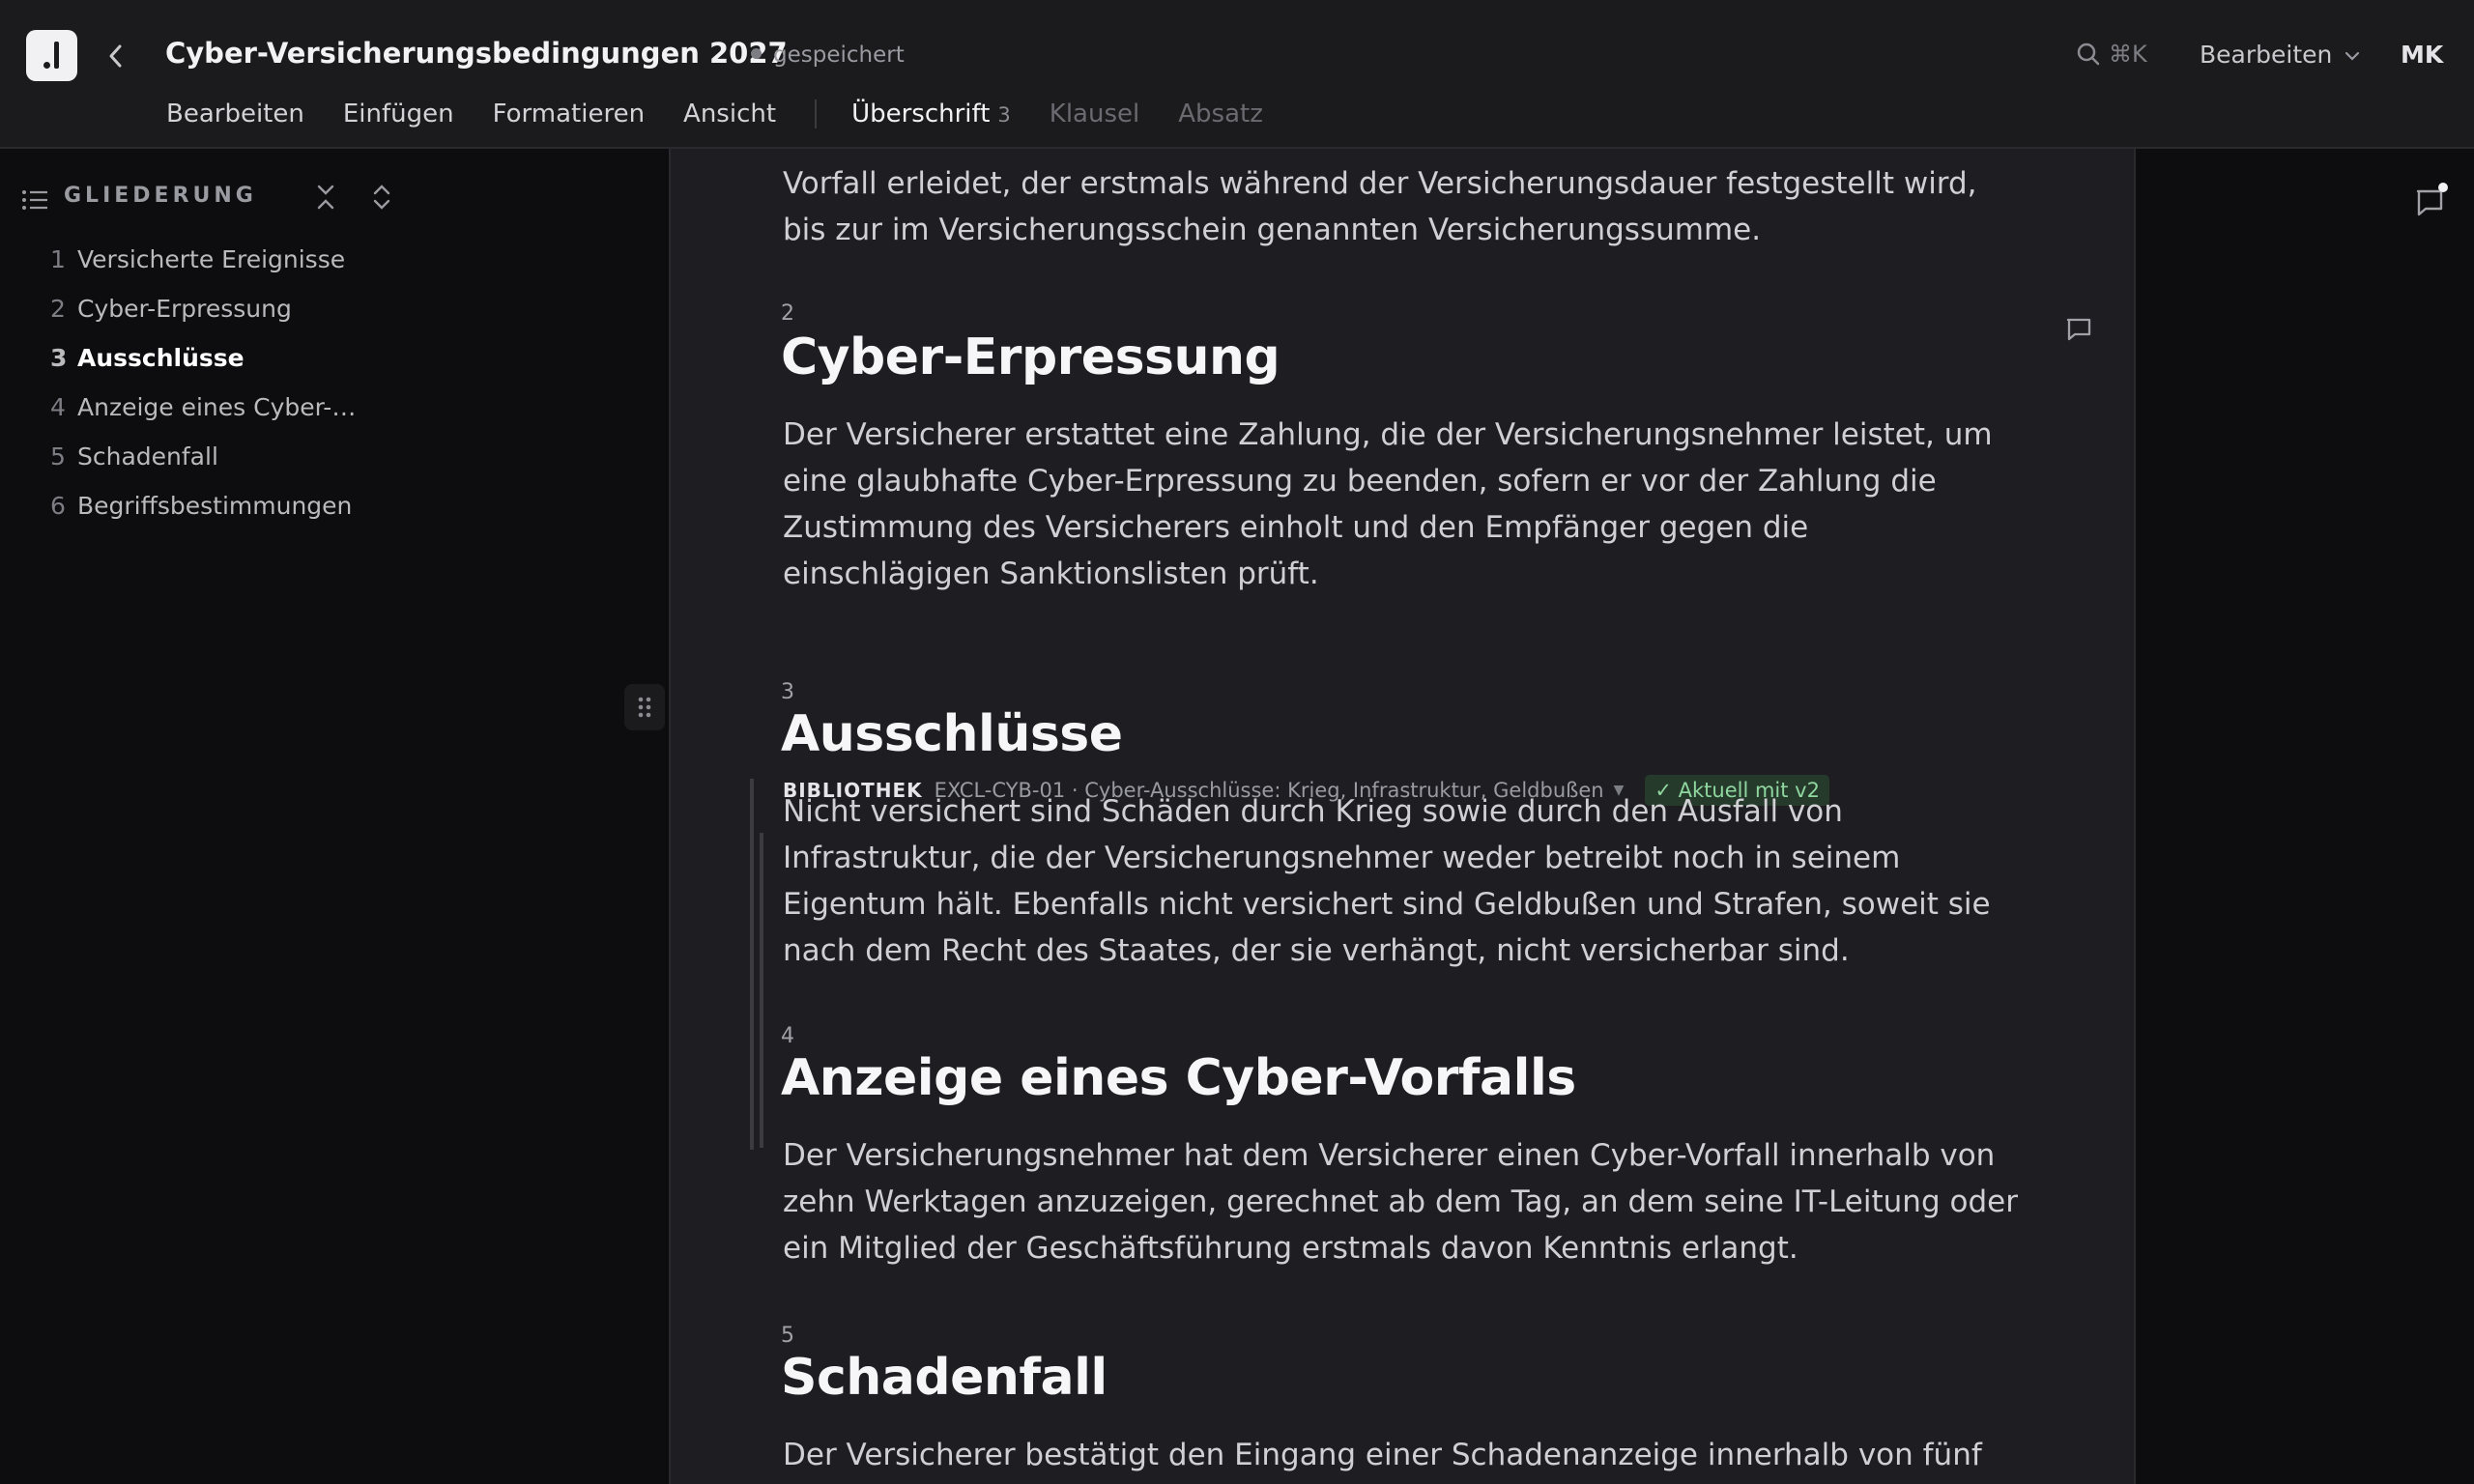 This screenshot has width=2474, height=1484. I want to click on block-drag-handle, so click(645, 707).